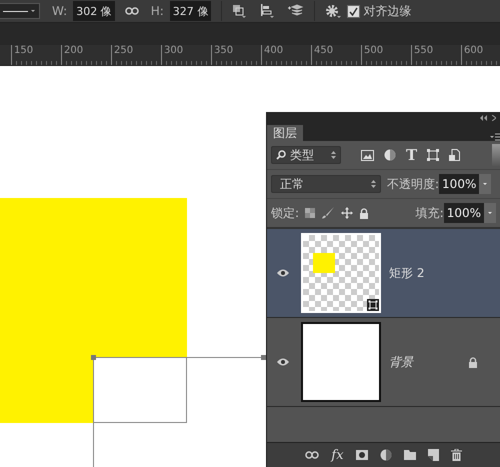  I want to click on opacity-label: 不透明度:, so click(413, 184).